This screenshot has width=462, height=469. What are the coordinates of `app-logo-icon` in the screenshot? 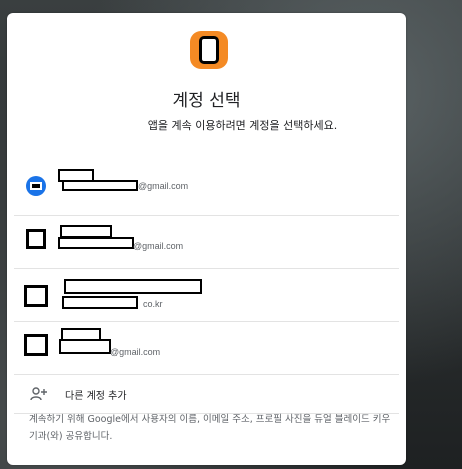 It's located at (209, 50).